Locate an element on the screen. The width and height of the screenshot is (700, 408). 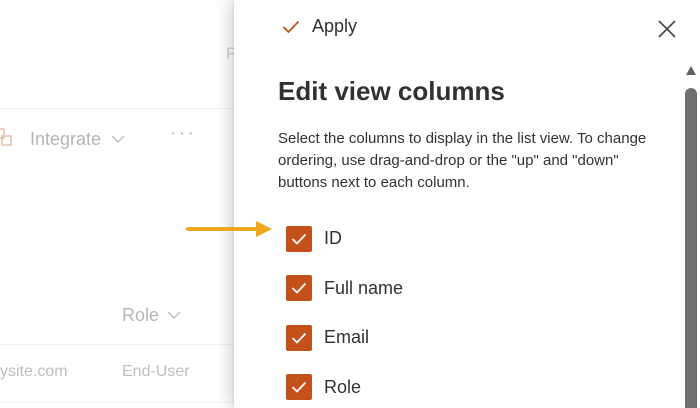
column-option-id: ID is located at coordinates (466, 239).